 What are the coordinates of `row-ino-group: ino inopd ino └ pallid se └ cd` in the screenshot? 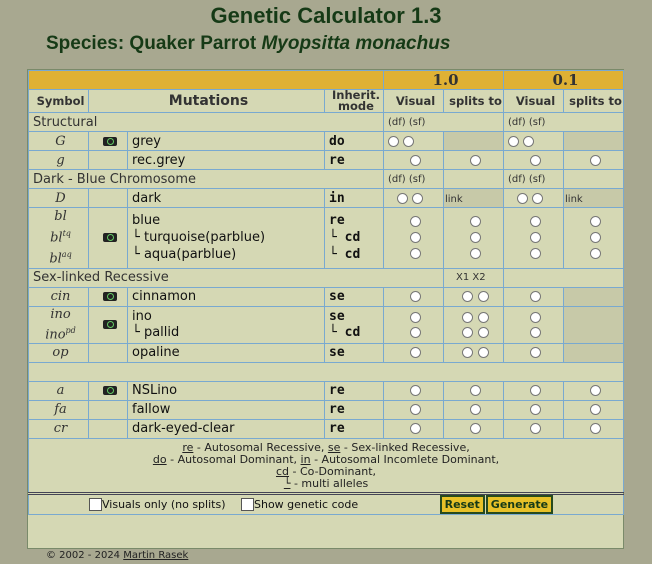 It's located at (326, 324).